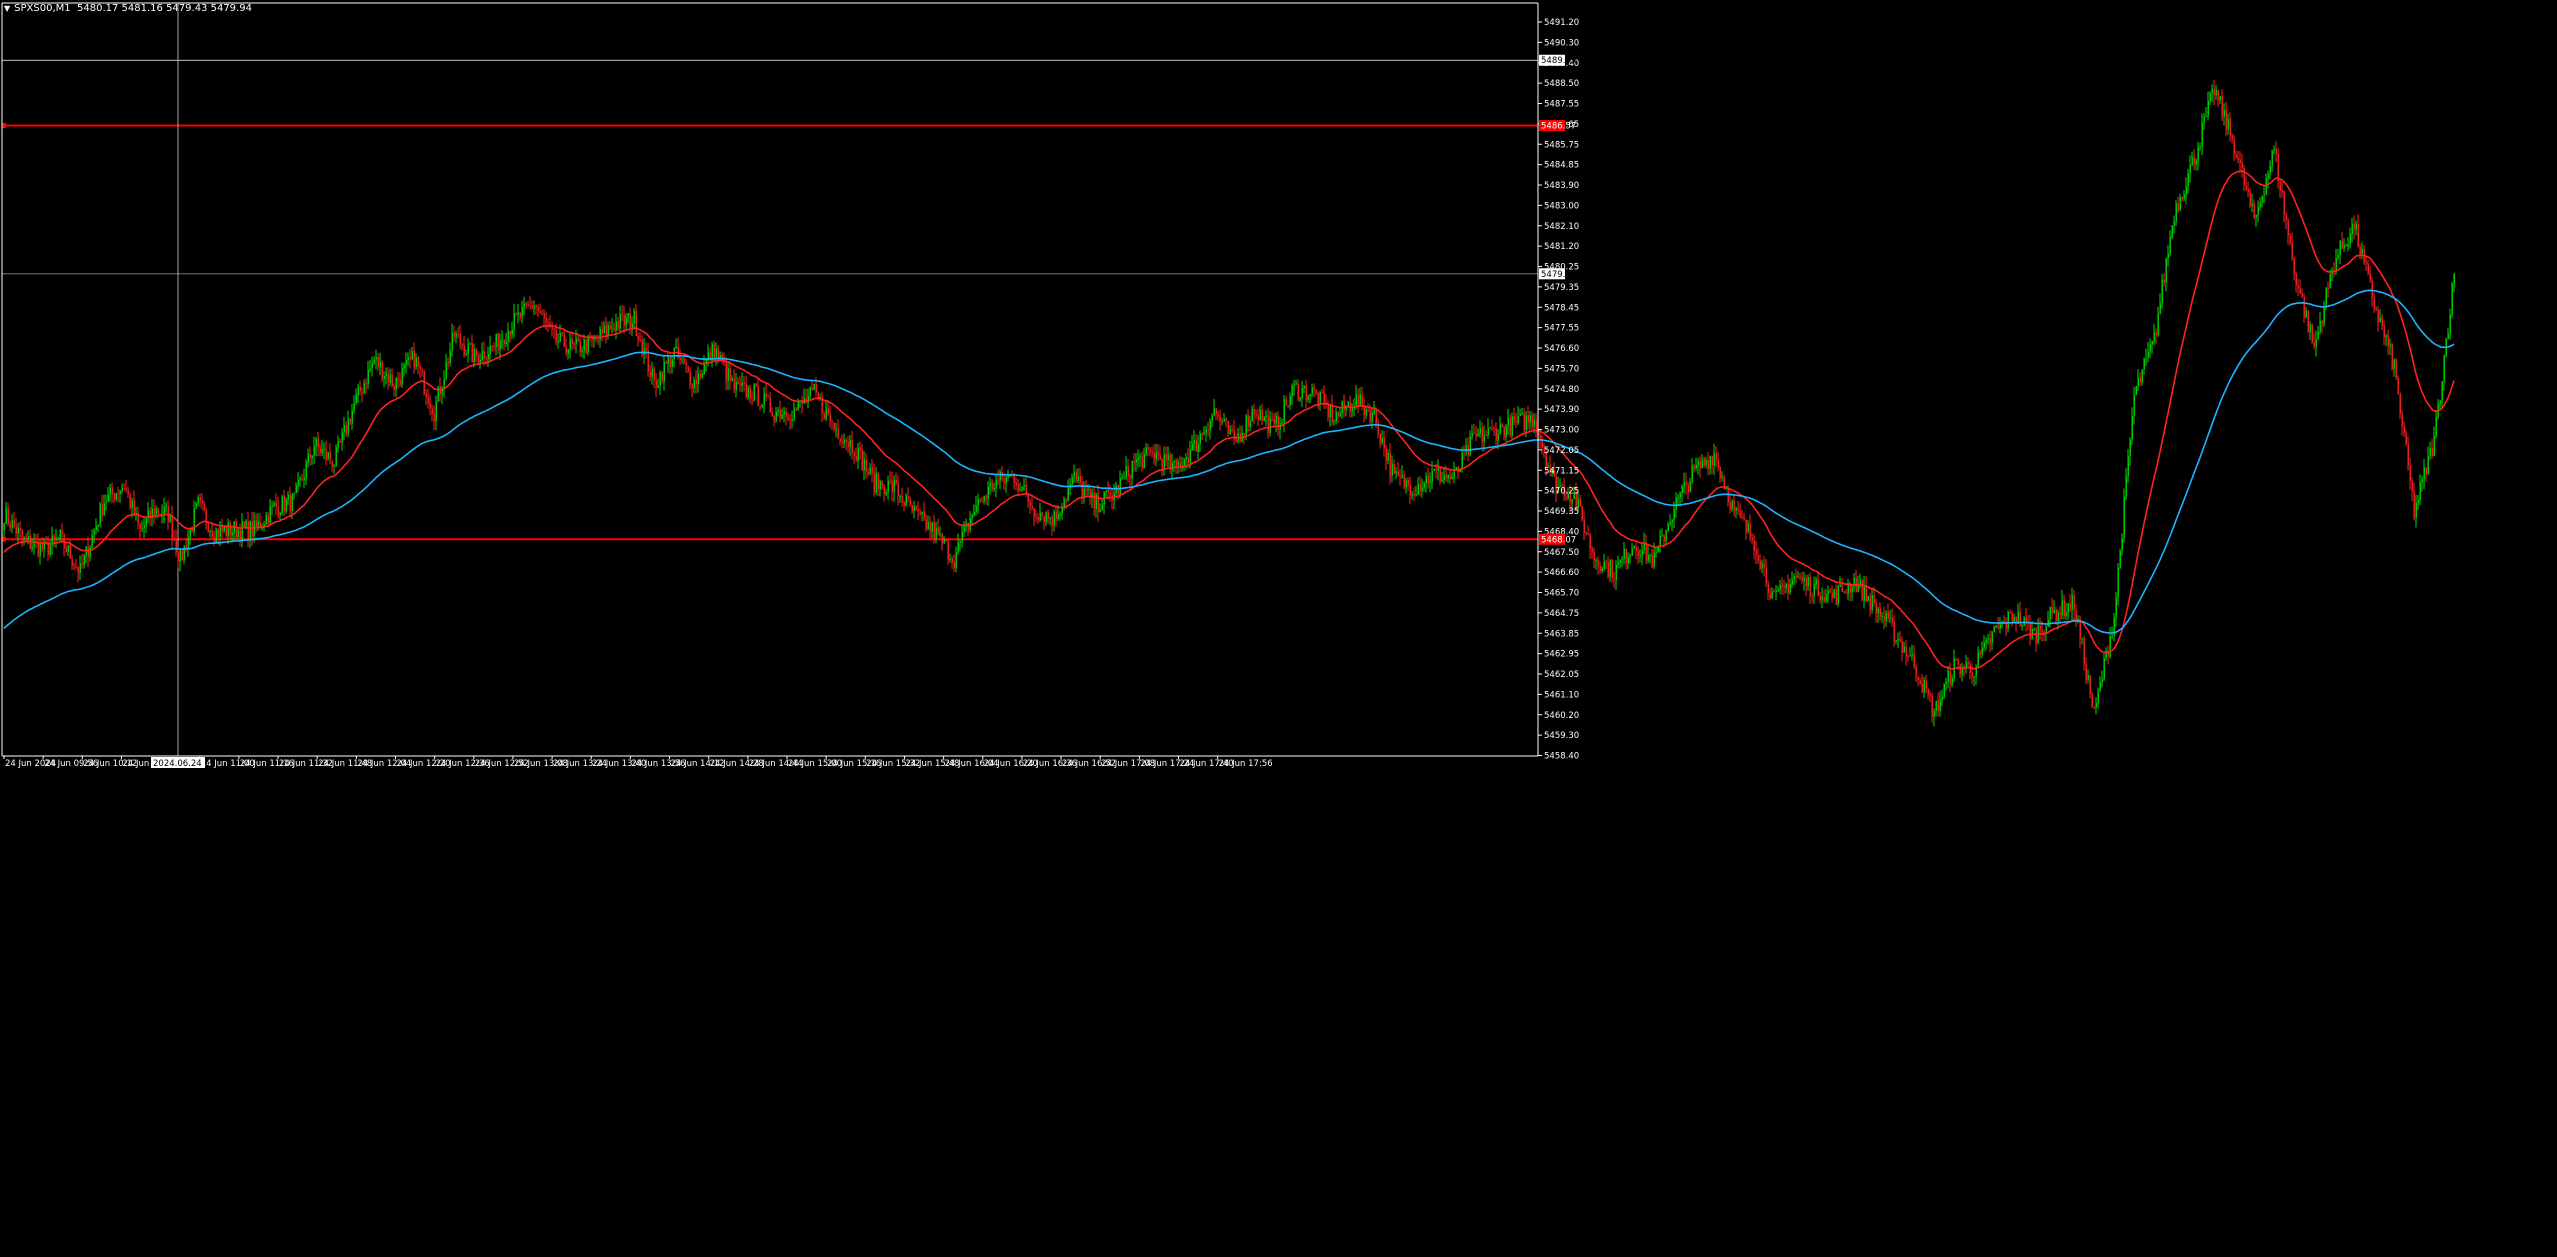 This screenshot has width=2557, height=1257. What do you see at coordinates (4, 539) in the screenshot?
I see `level-handle` at bounding box center [4, 539].